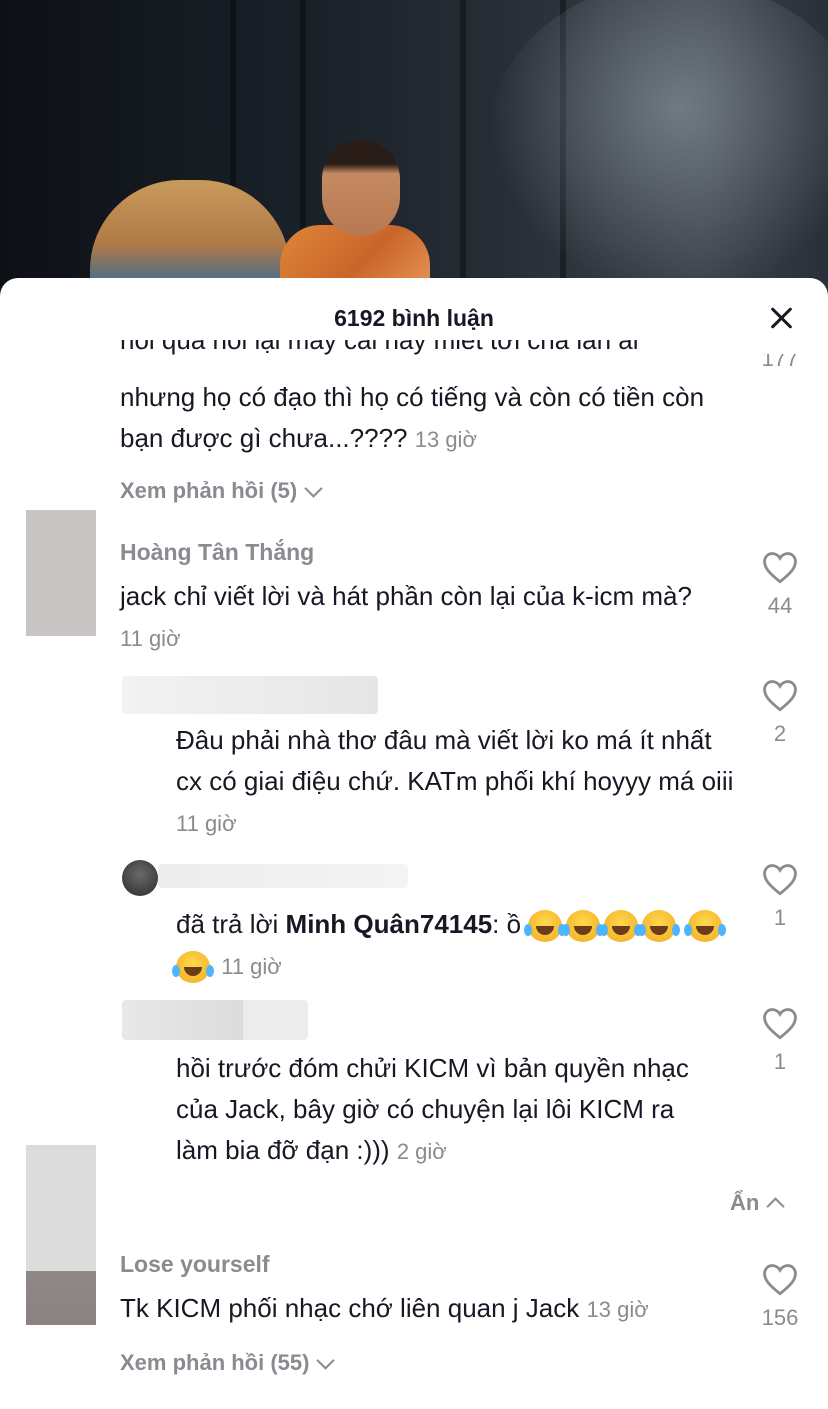  Describe the element at coordinates (780, 362) in the screenshot. I see `like-count: 177` at that location.